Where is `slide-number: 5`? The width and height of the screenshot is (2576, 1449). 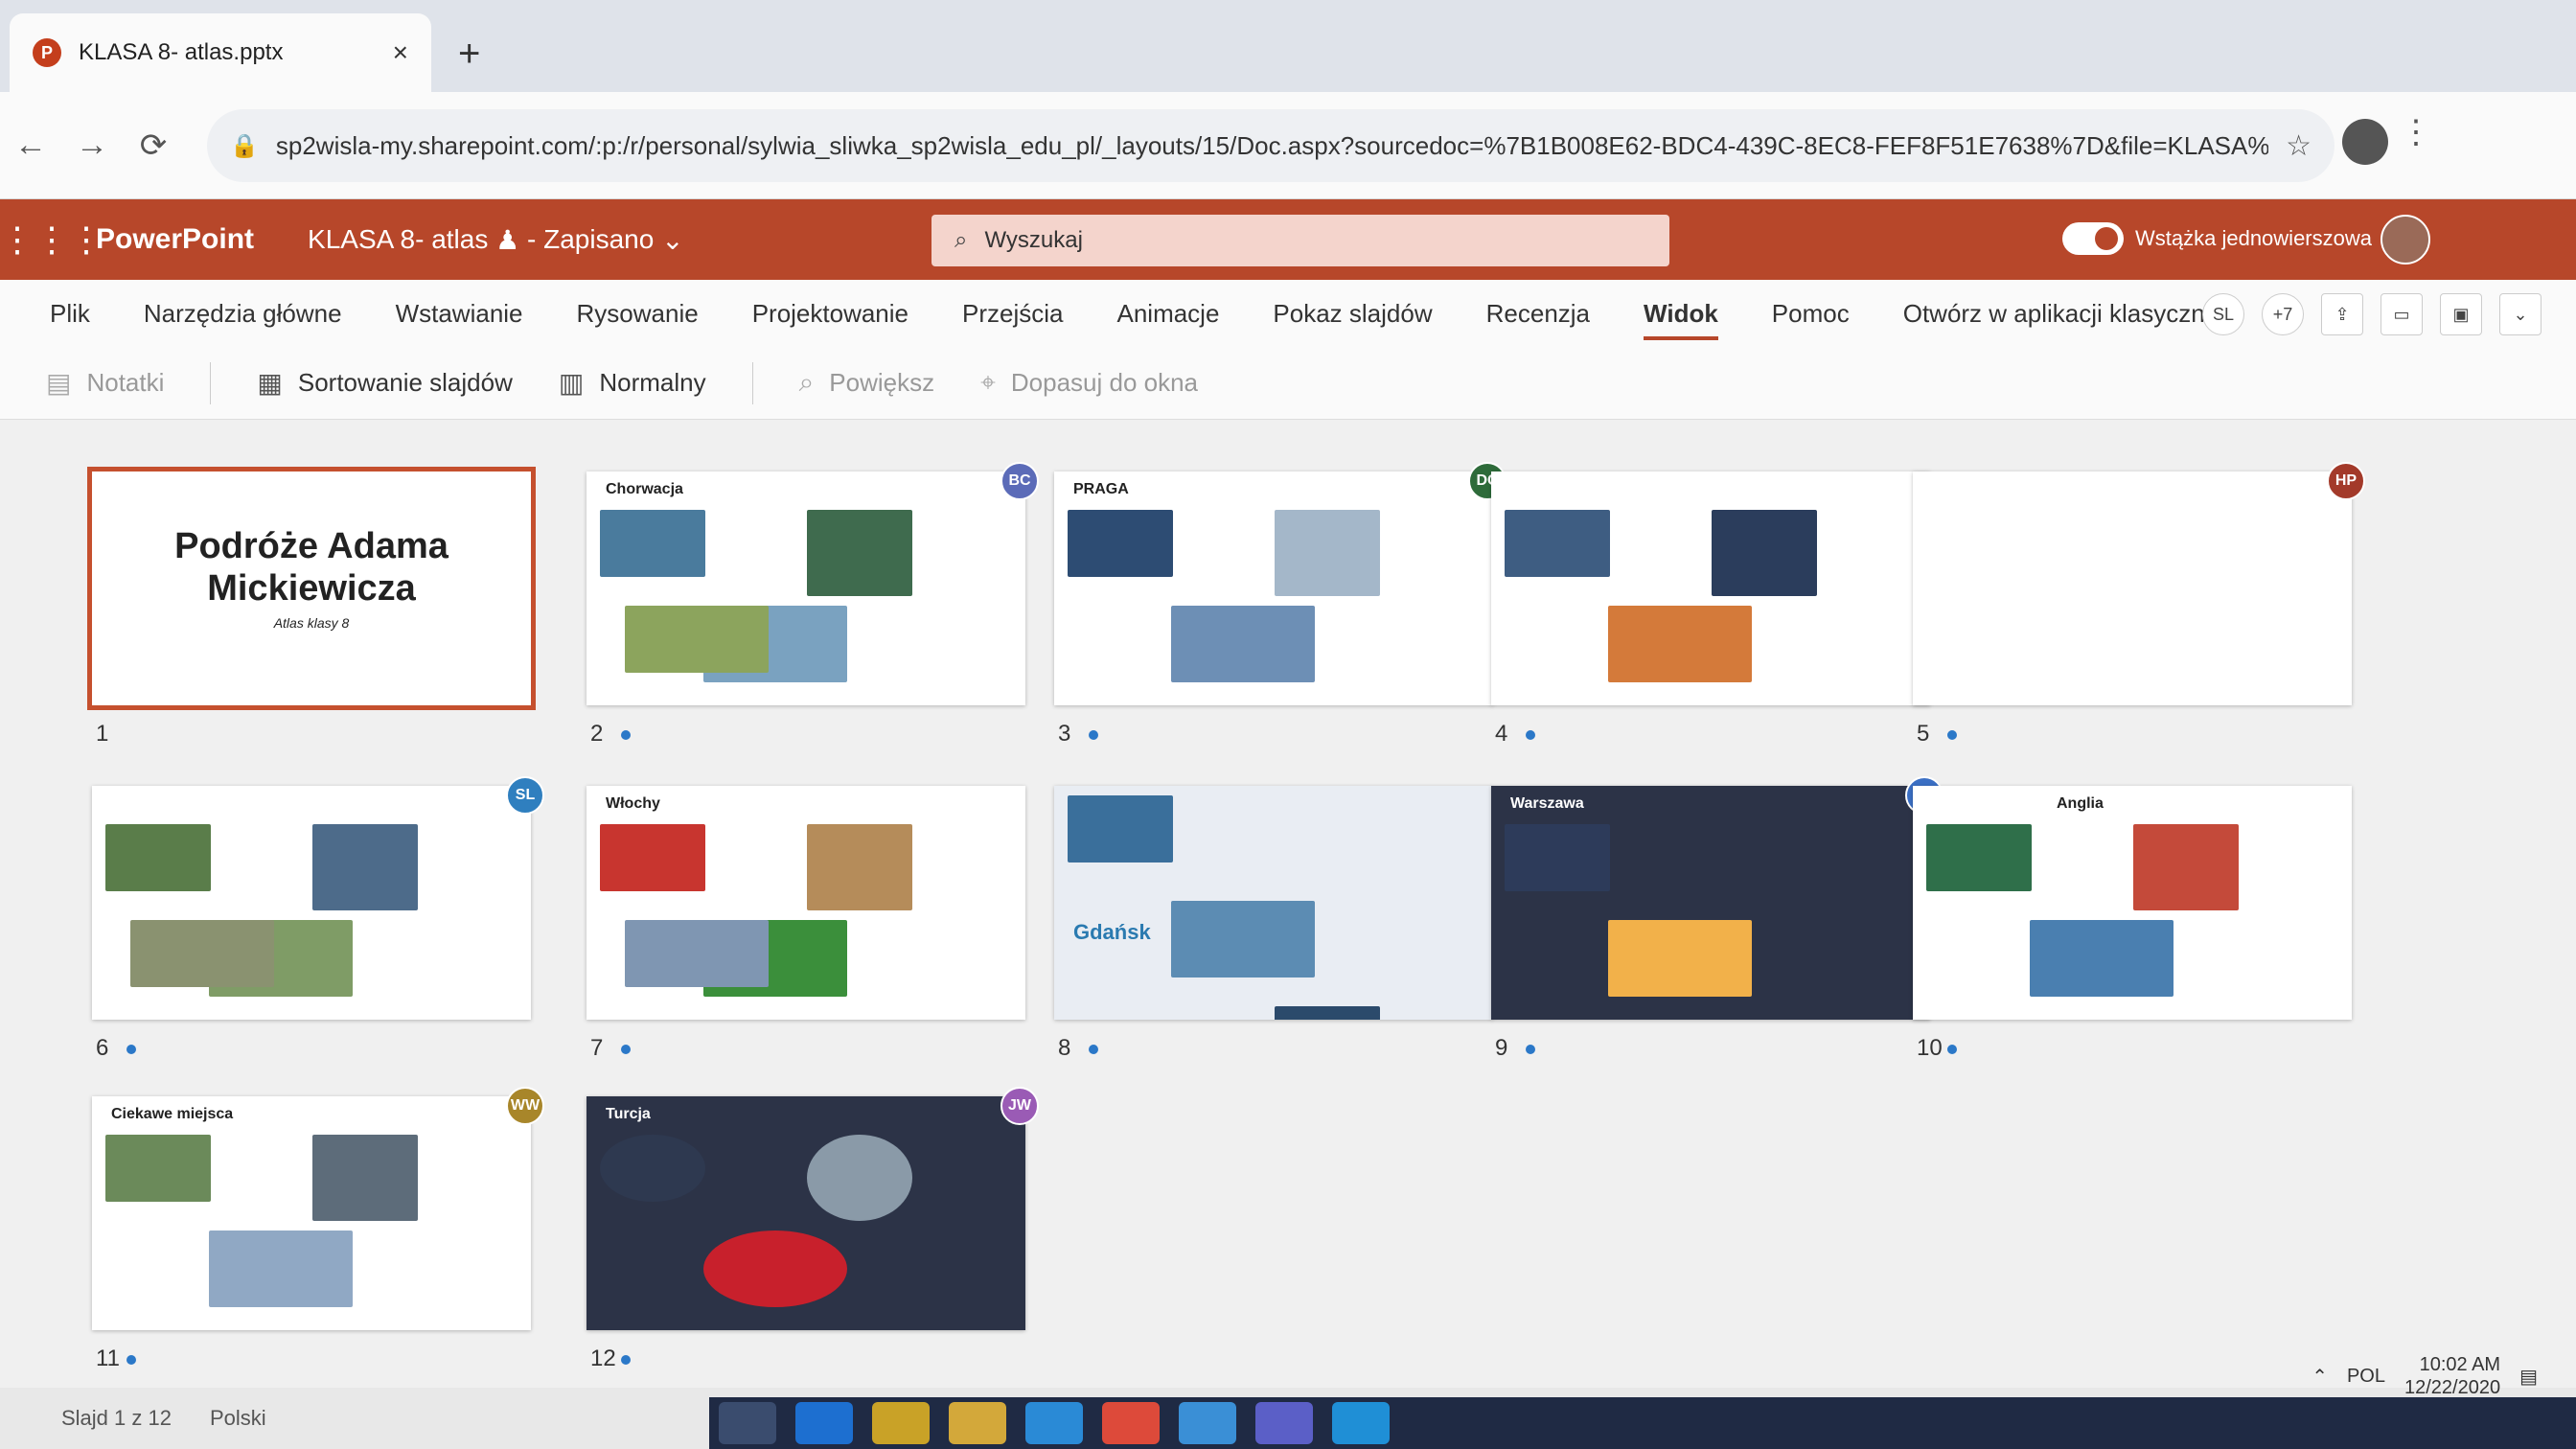
slide-number: 5 is located at coordinates (1924, 734).